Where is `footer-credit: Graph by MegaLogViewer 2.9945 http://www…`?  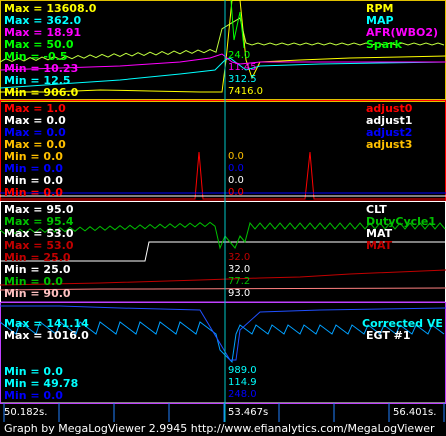 footer-credit: Graph by MegaLogViewer 2.9945 http://www… is located at coordinates (219, 428).